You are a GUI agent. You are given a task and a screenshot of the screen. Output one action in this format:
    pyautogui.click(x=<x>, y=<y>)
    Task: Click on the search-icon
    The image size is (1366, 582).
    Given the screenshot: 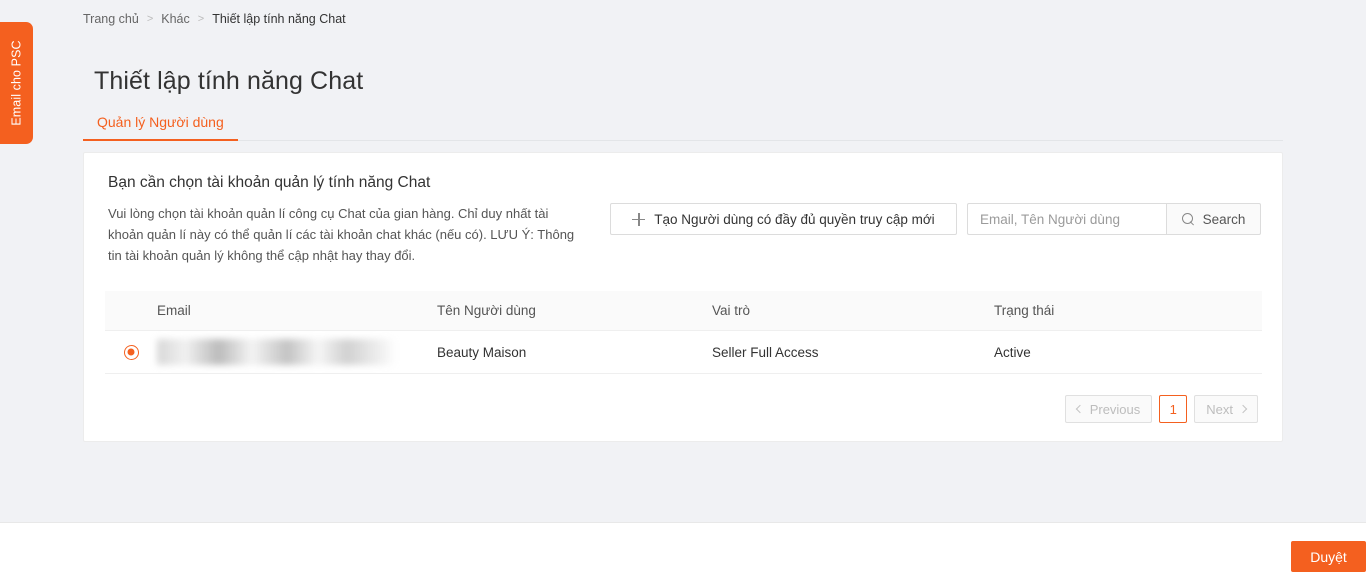 What is the action you would take?
    pyautogui.click(x=1188, y=219)
    